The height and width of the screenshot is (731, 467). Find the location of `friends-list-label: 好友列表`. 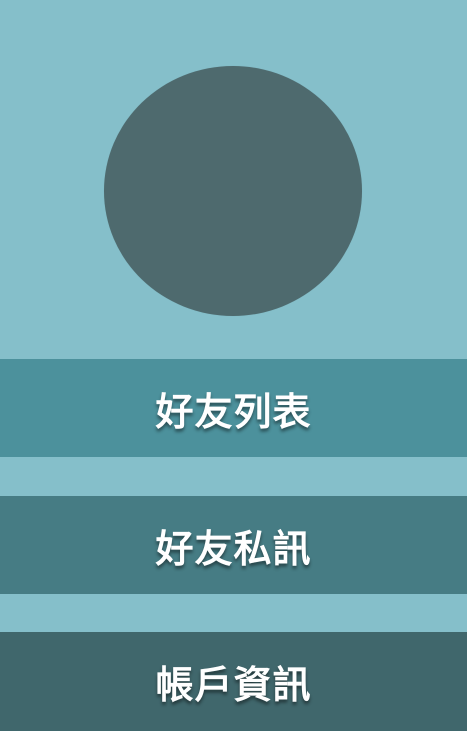

friends-list-label: 好友列表 is located at coordinates (233, 411).